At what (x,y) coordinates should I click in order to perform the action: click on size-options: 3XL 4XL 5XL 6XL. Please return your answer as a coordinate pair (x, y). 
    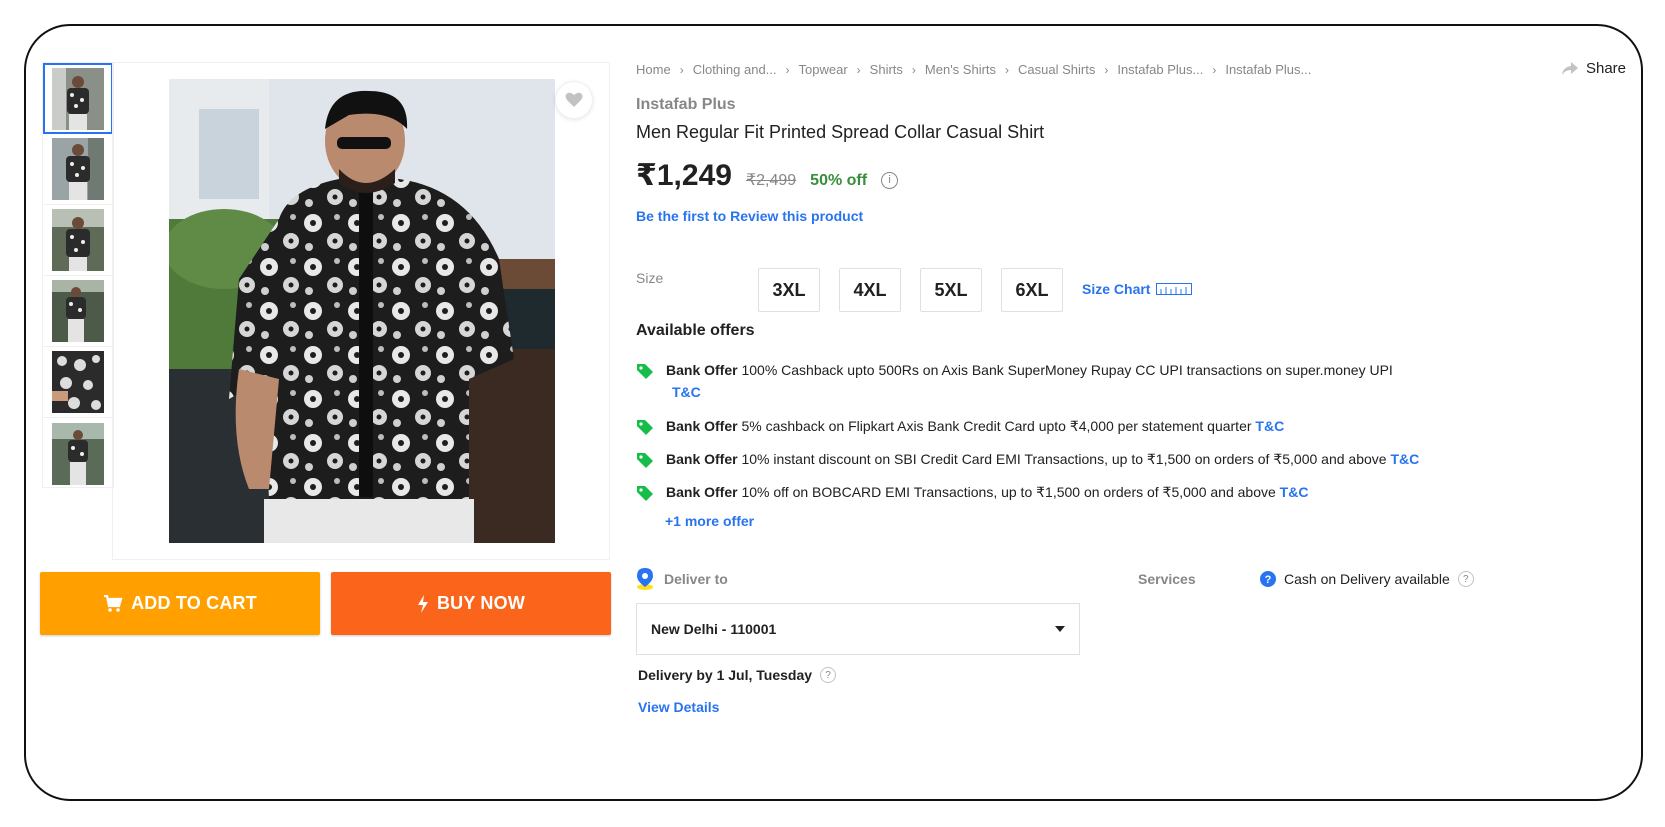
    Looking at the image, I should click on (910, 290).